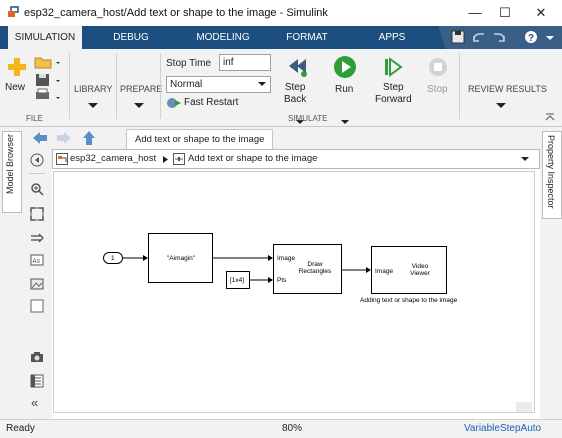 This screenshot has width=562, height=438. What do you see at coordinates (11, 273) in the screenshot?
I see `left-panel: Model Browser` at bounding box center [11, 273].